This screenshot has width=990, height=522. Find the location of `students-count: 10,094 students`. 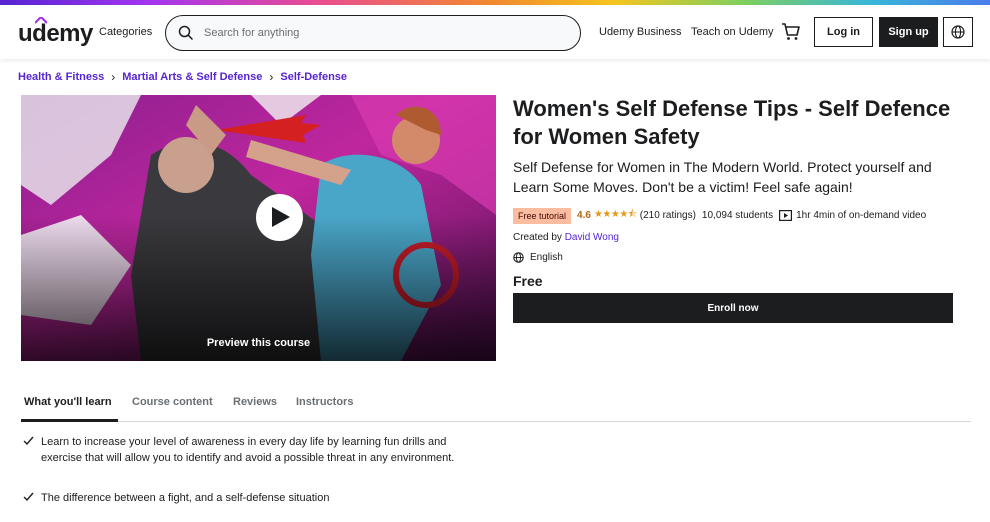

students-count: 10,094 students is located at coordinates (737, 215).